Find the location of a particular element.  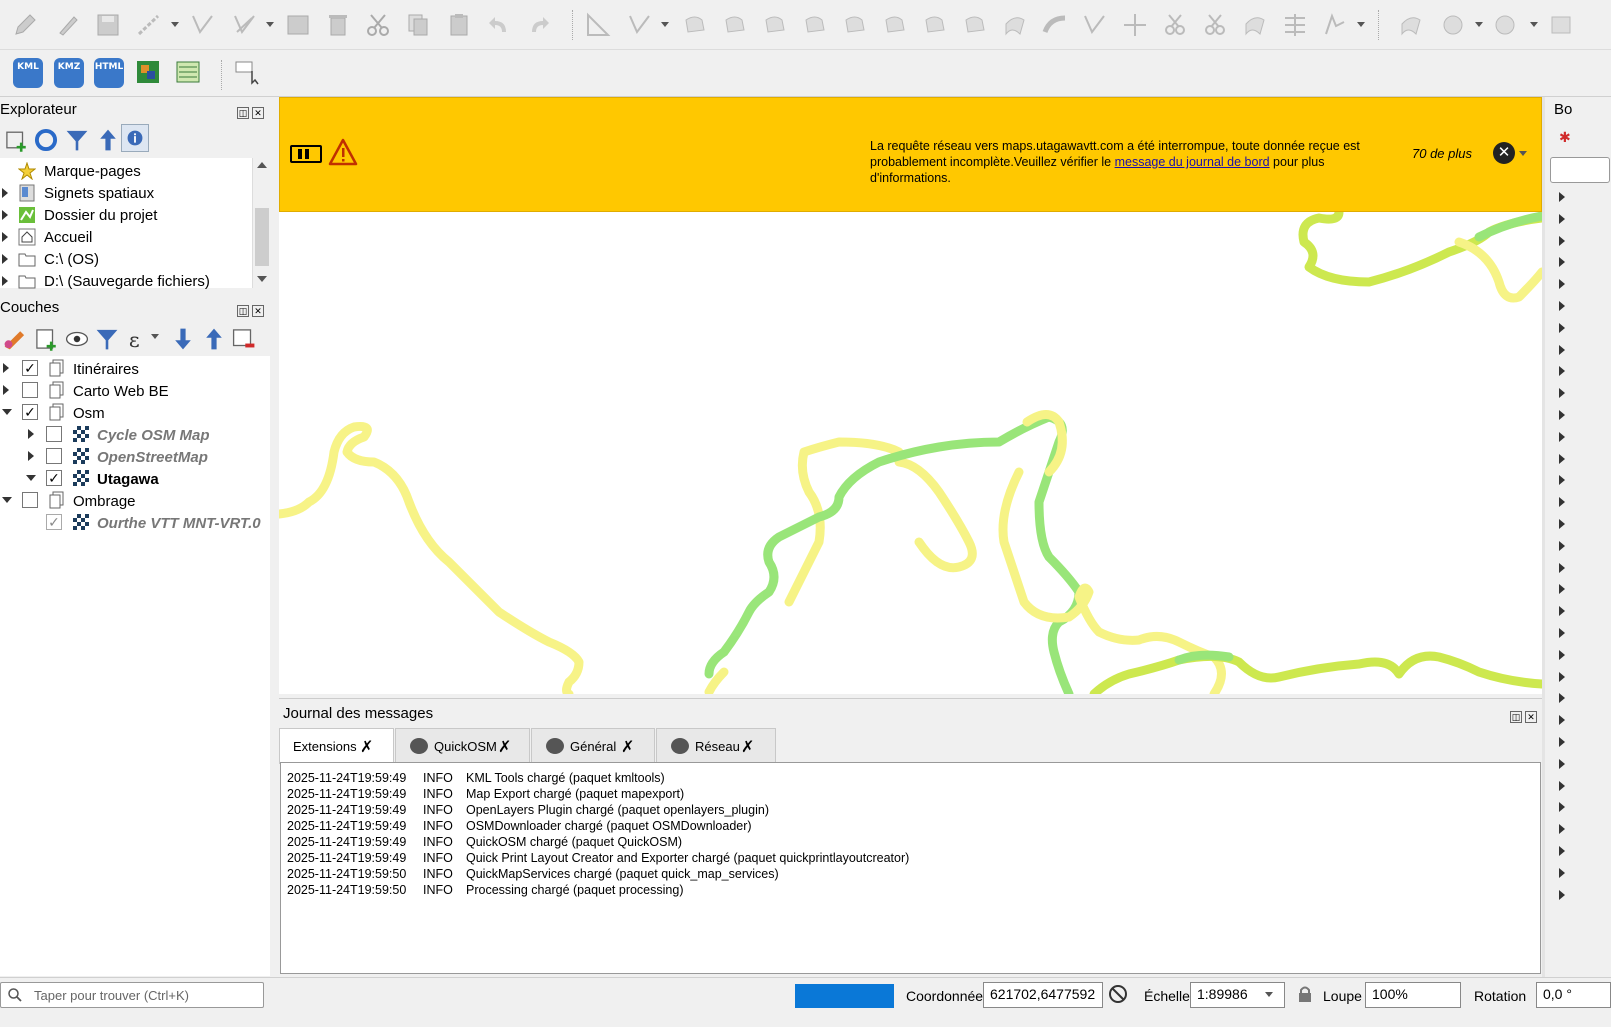

offset-curve-icon is located at coordinates (1015, 25).